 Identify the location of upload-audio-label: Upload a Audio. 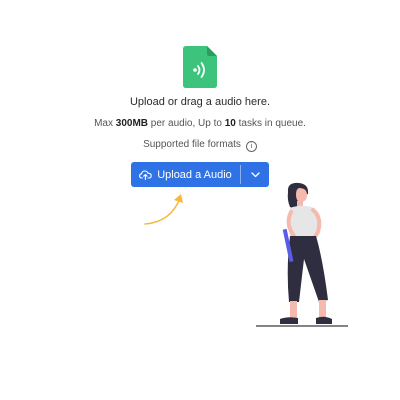
(194, 174).